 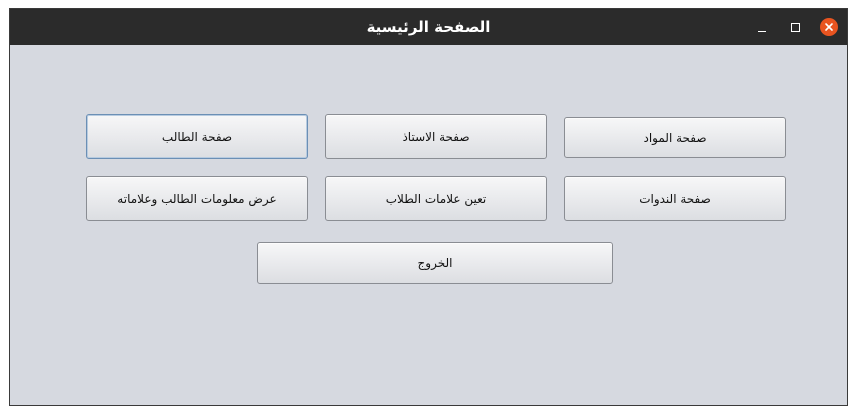 I want to click on window-title: الصفحة الرئيسية, so click(x=428, y=27).